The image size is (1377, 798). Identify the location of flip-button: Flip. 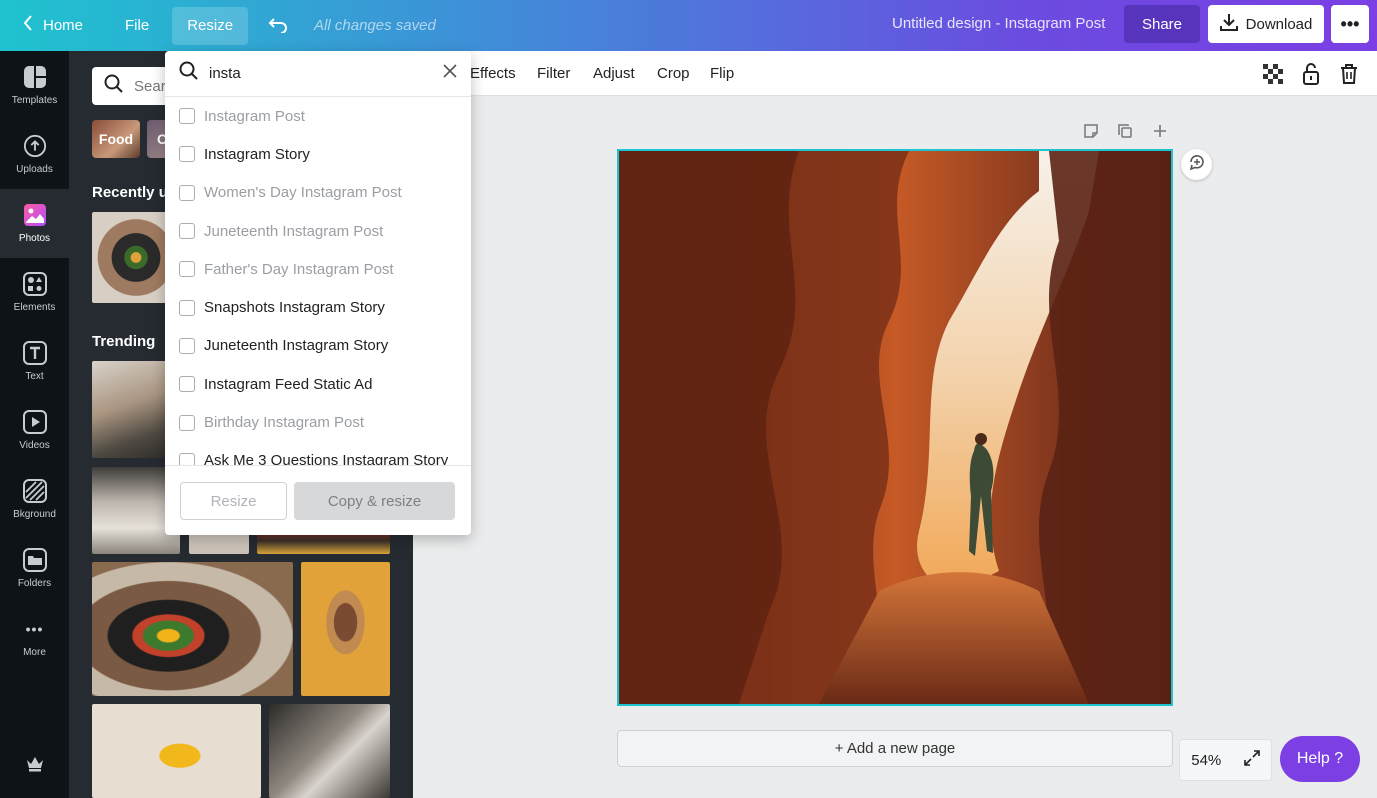
(722, 73).